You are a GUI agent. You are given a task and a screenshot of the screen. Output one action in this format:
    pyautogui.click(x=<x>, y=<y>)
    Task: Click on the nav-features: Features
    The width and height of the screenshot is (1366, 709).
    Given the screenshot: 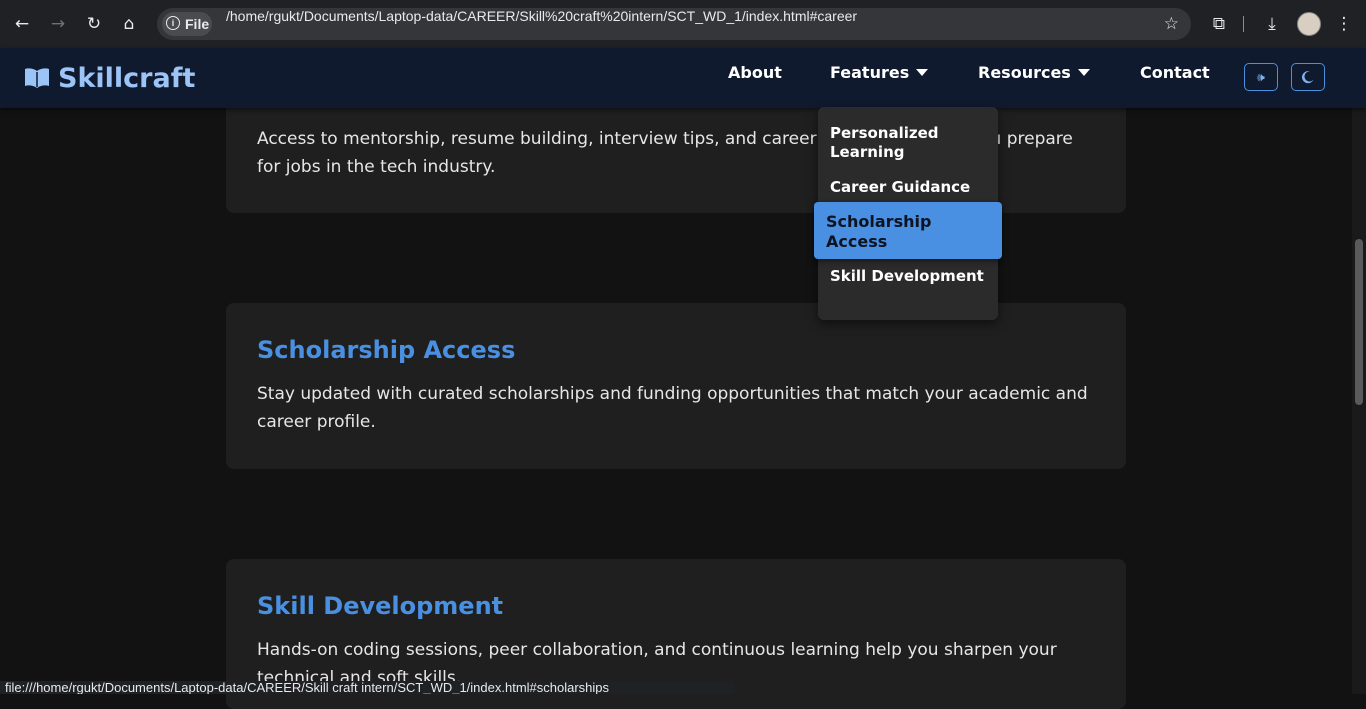 What is the action you would take?
    pyautogui.click(x=879, y=73)
    